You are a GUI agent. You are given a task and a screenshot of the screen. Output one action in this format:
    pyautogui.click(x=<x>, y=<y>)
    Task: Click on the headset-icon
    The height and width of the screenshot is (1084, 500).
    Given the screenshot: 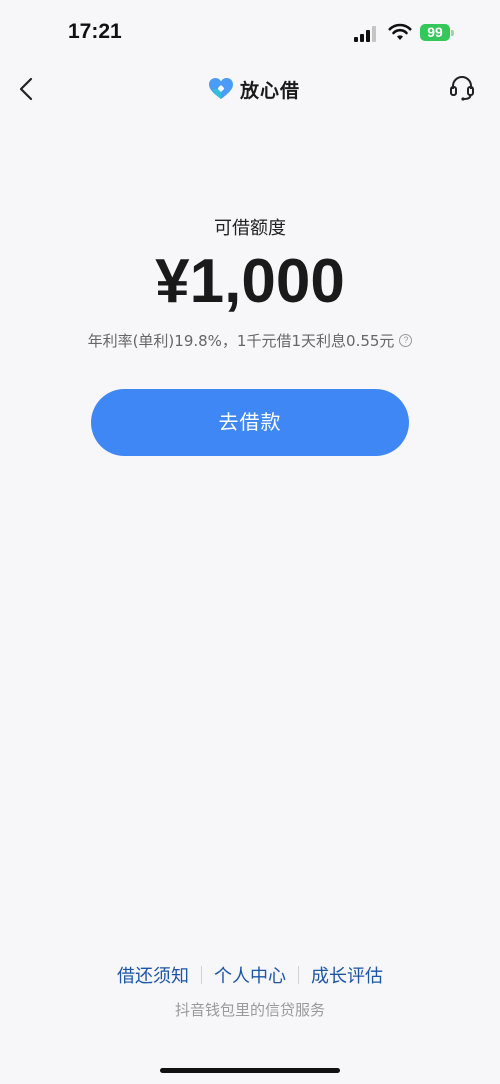 What is the action you would take?
    pyautogui.click(x=462, y=88)
    